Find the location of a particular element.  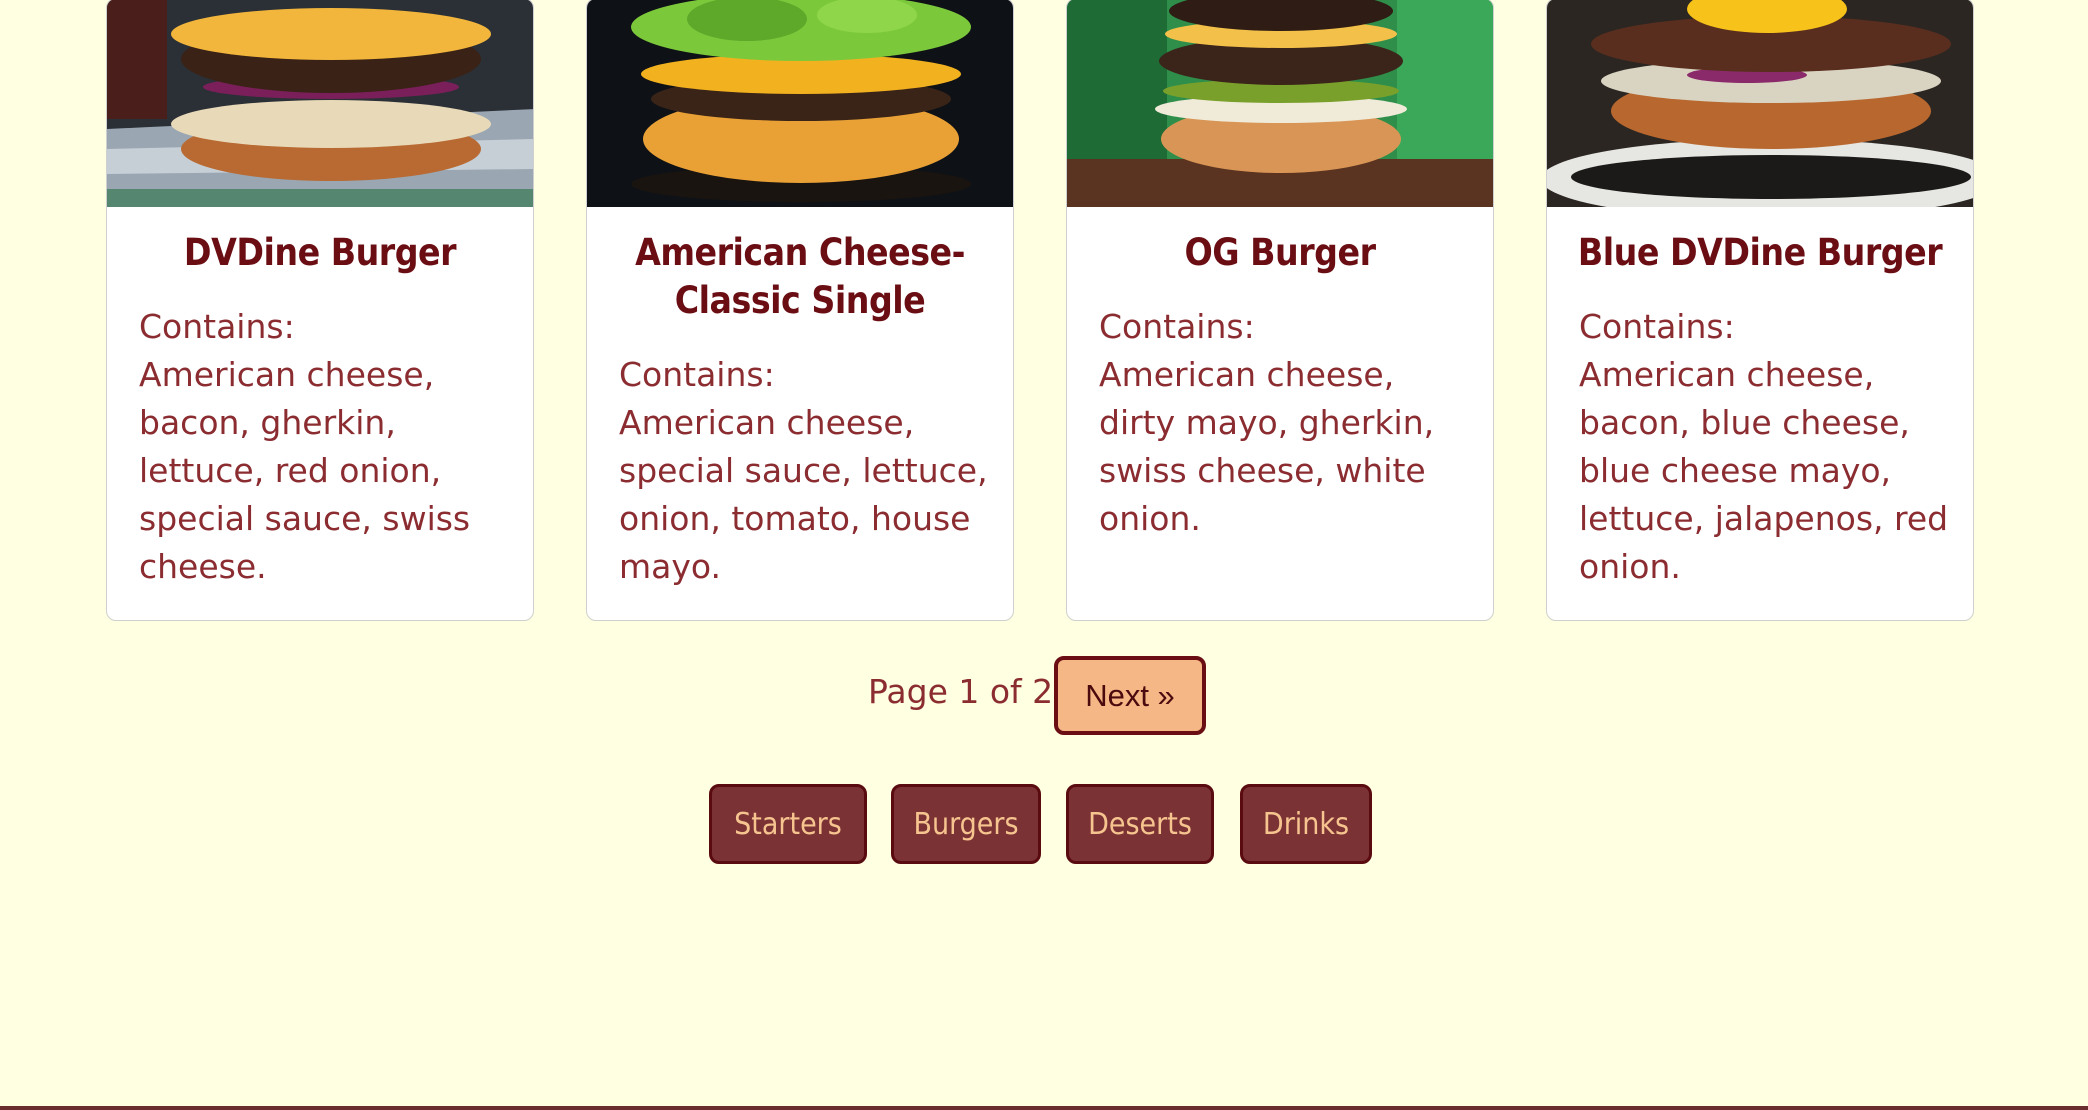

card-title-line: DVDine Burger is located at coordinates (320, 252).